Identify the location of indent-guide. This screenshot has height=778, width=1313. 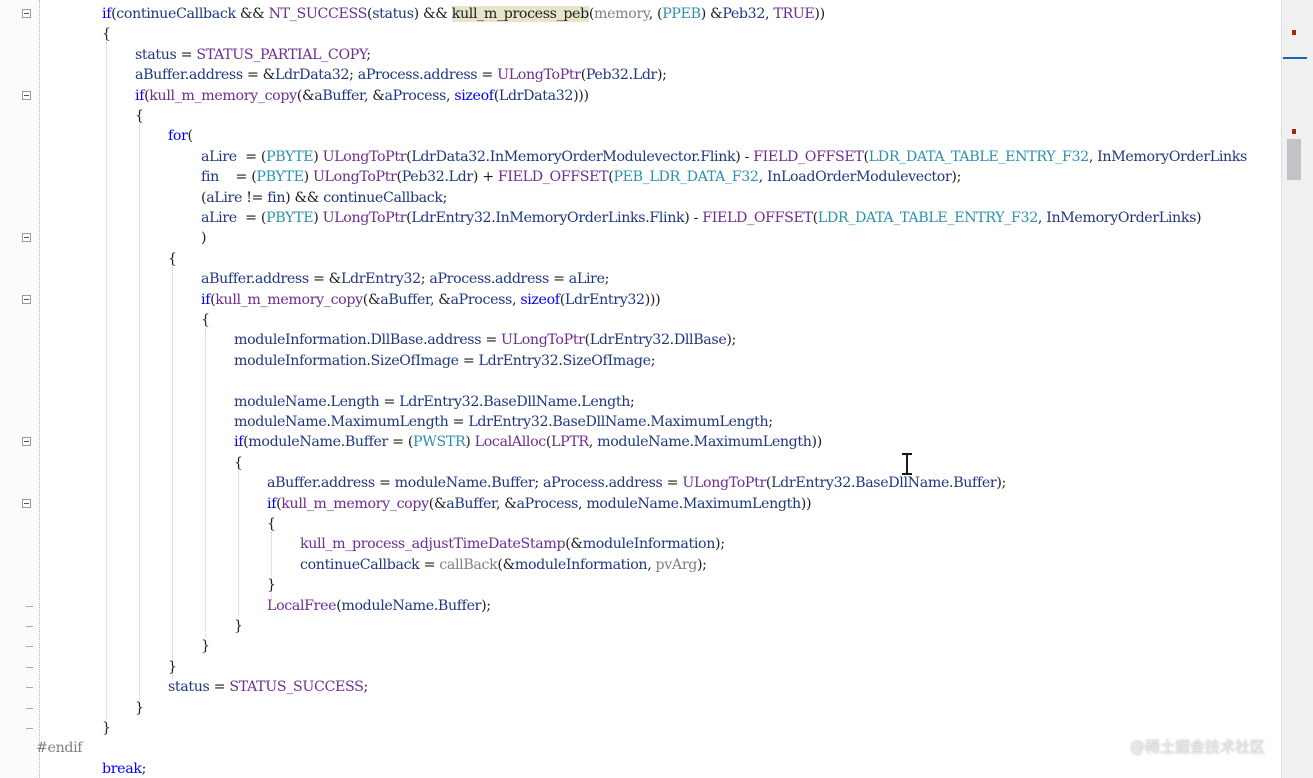
(238, 544).